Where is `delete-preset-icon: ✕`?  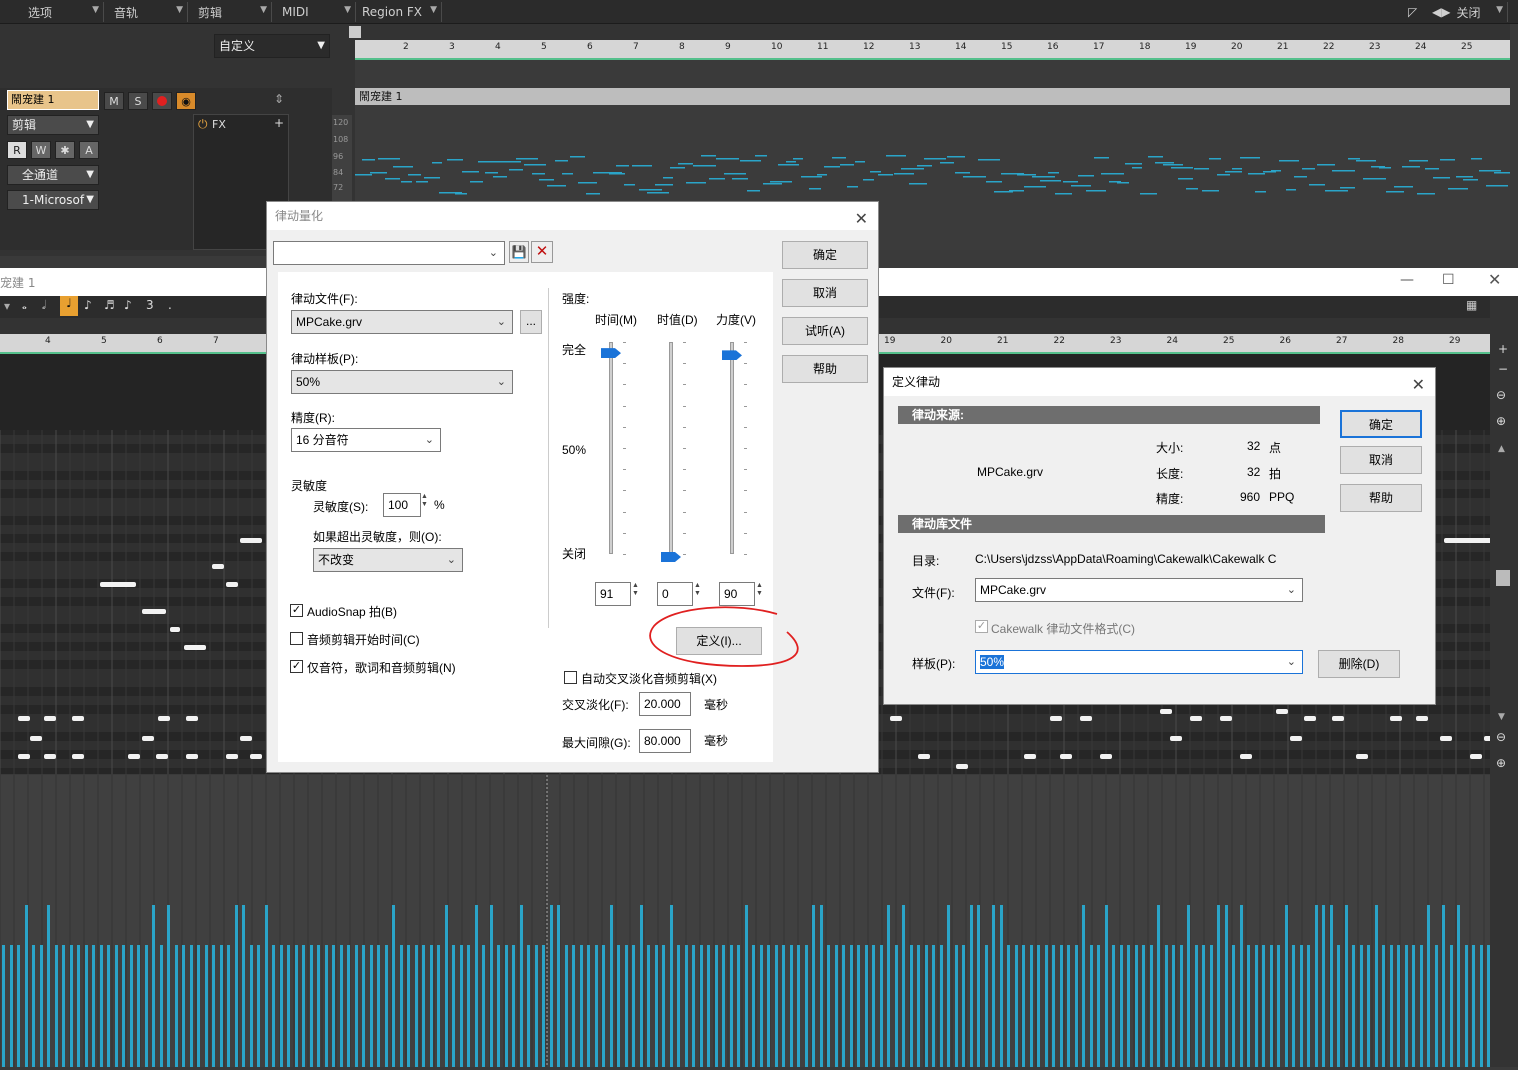 delete-preset-icon: ✕ is located at coordinates (542, 252).